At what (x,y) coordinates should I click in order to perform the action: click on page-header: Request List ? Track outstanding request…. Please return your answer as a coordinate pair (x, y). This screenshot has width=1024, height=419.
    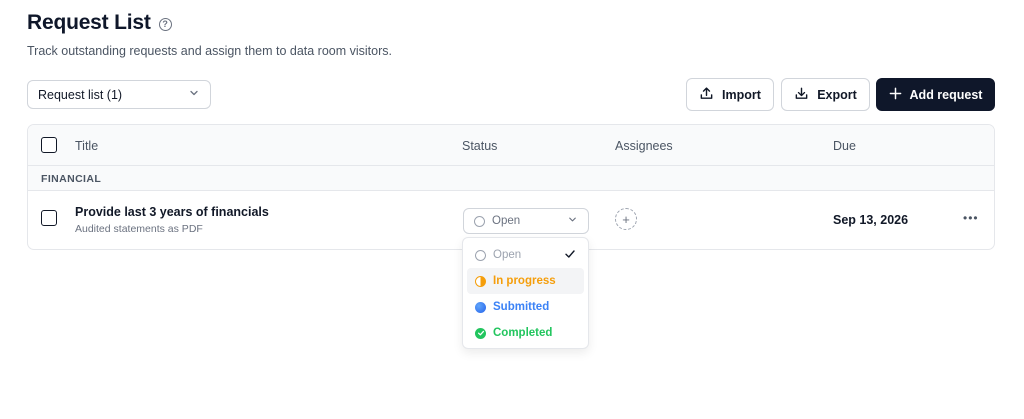
    Looking at the image, I should click on (209, 34).